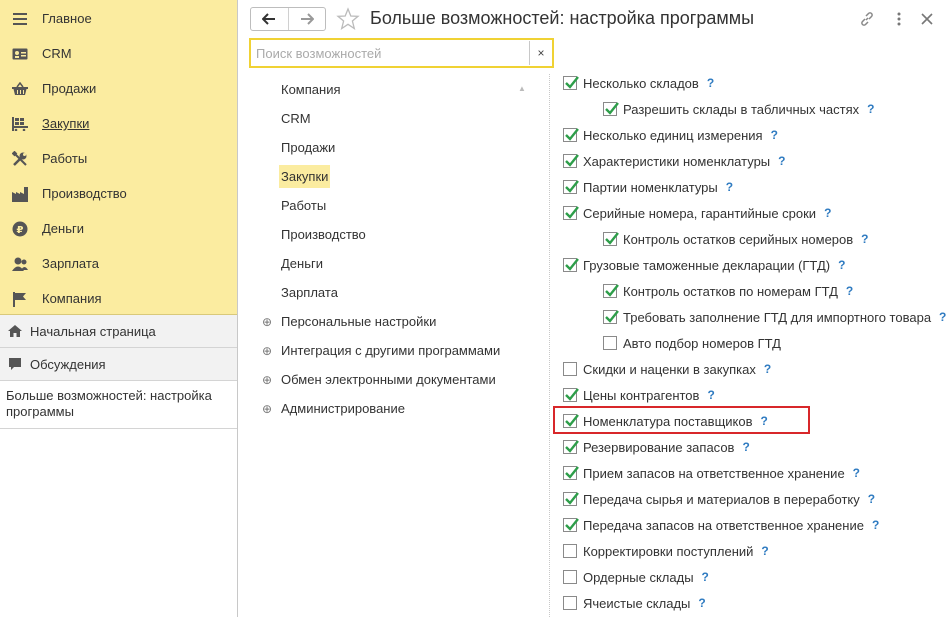 This screenshot has width=950, height=617. Describe the element at coordinates (390, 53) in the screenshot. I see `search-input` at that location.